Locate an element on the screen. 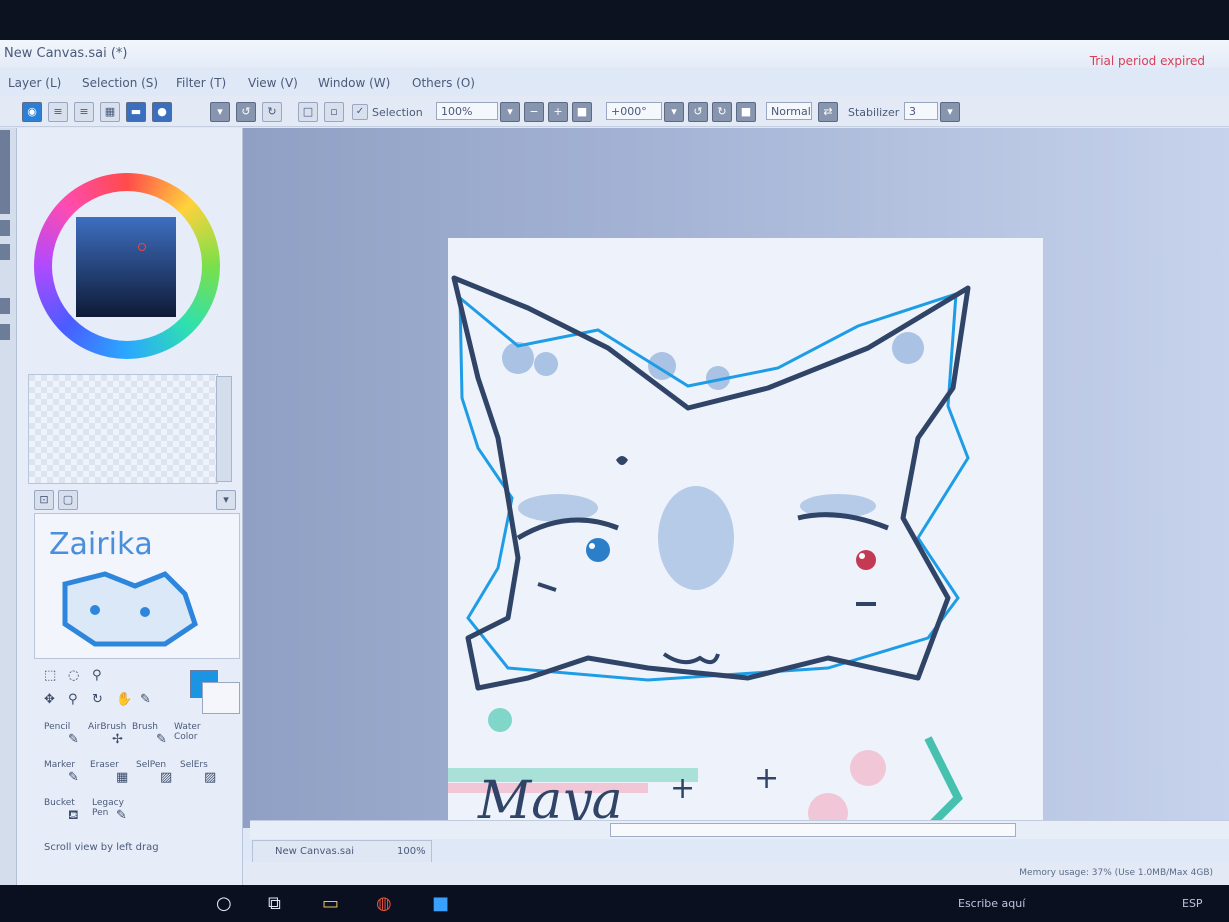 Image resolution: width=1229 pixels, height=922 pixels. zoom-reset-icon: ■ is located at coordinates (582, 112).